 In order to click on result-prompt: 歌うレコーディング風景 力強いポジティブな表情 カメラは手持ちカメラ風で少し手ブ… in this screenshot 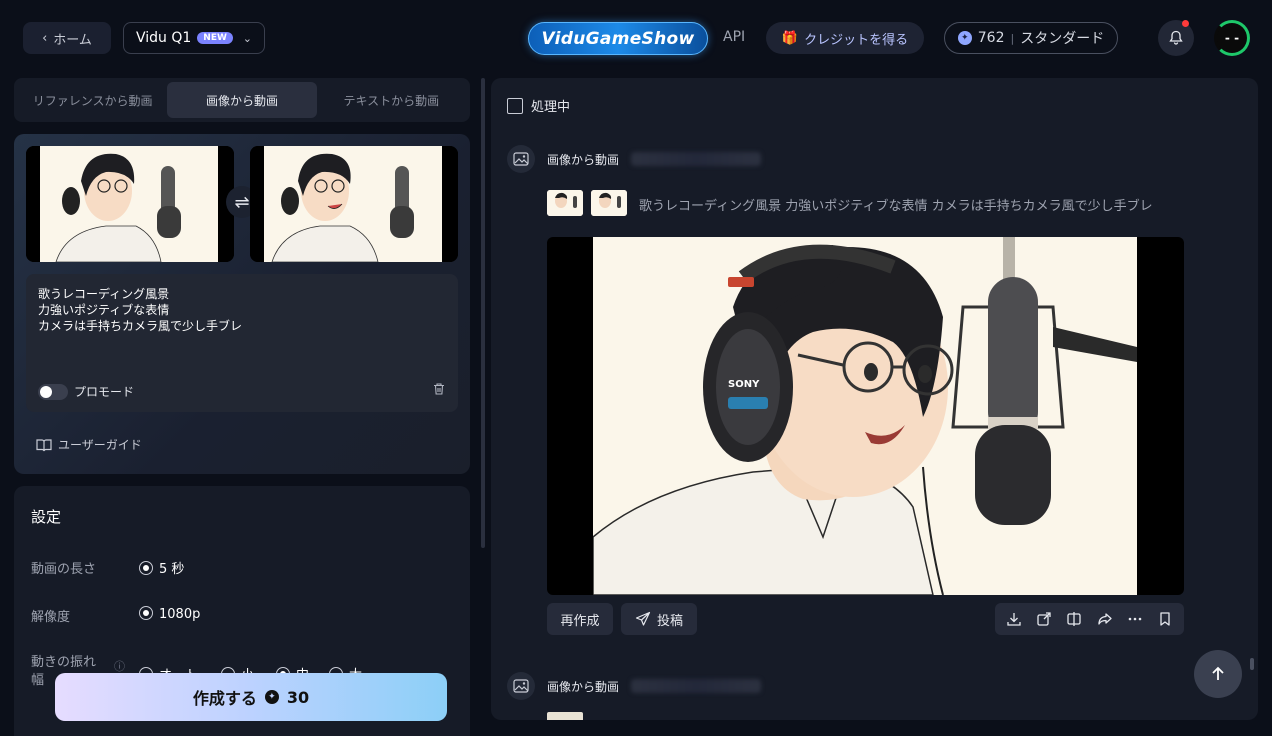, I will do `click(896, 206)`.